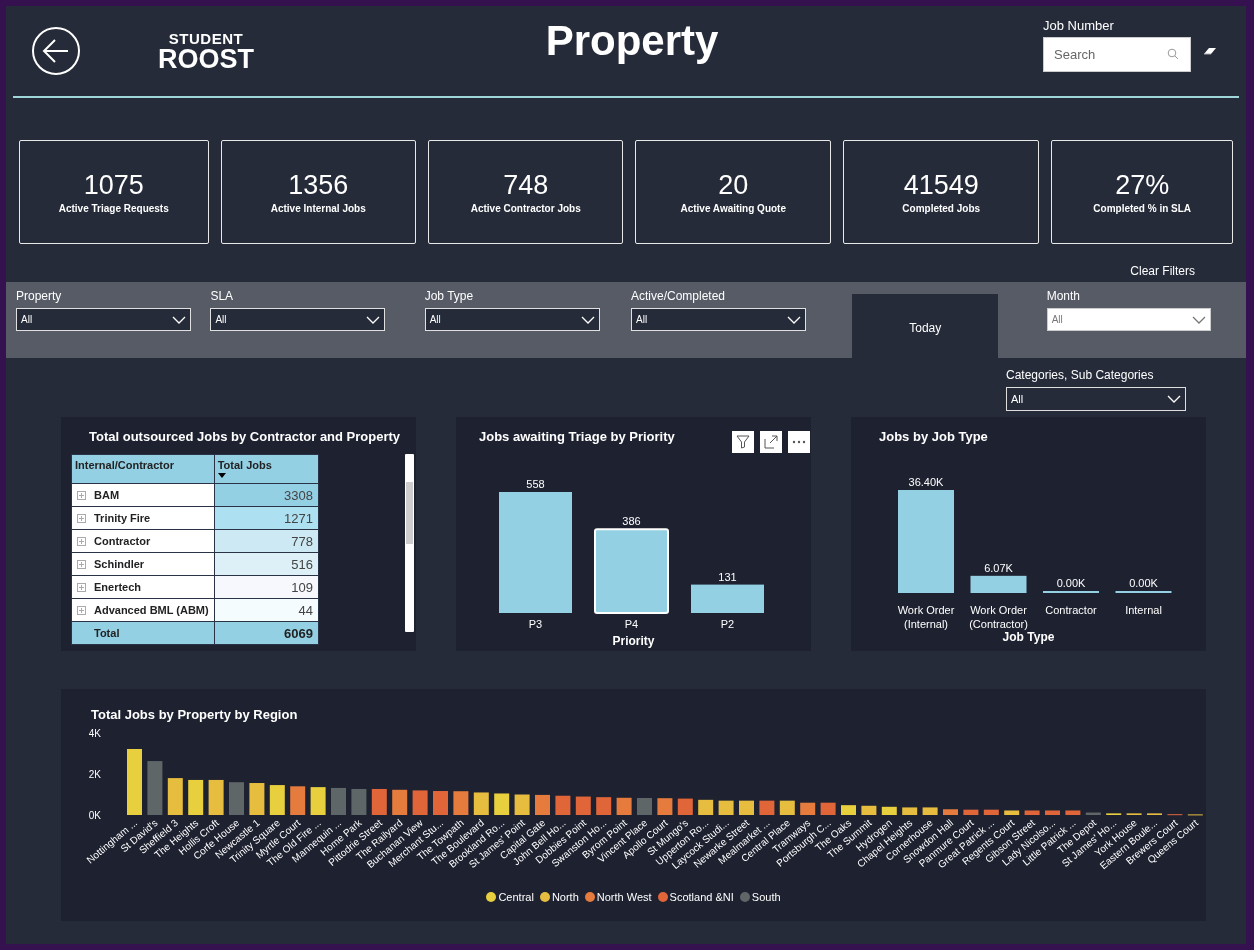  I want to click on chart-title: Total Jobs by Property by Region, so click(194, 714).